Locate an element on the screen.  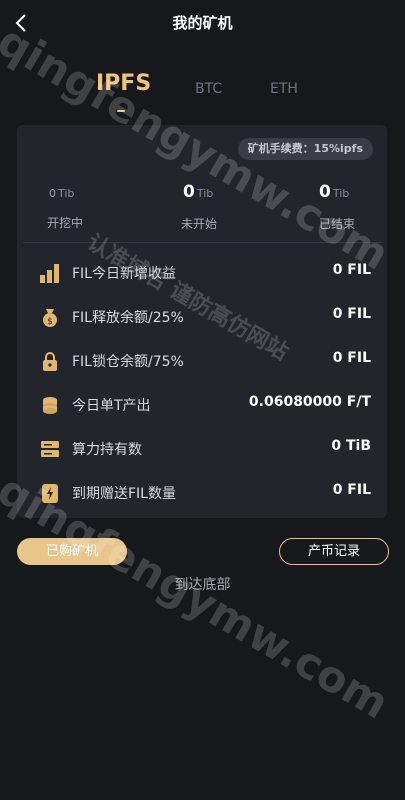
tab-active-indicator is located at coordinates (121, 111).